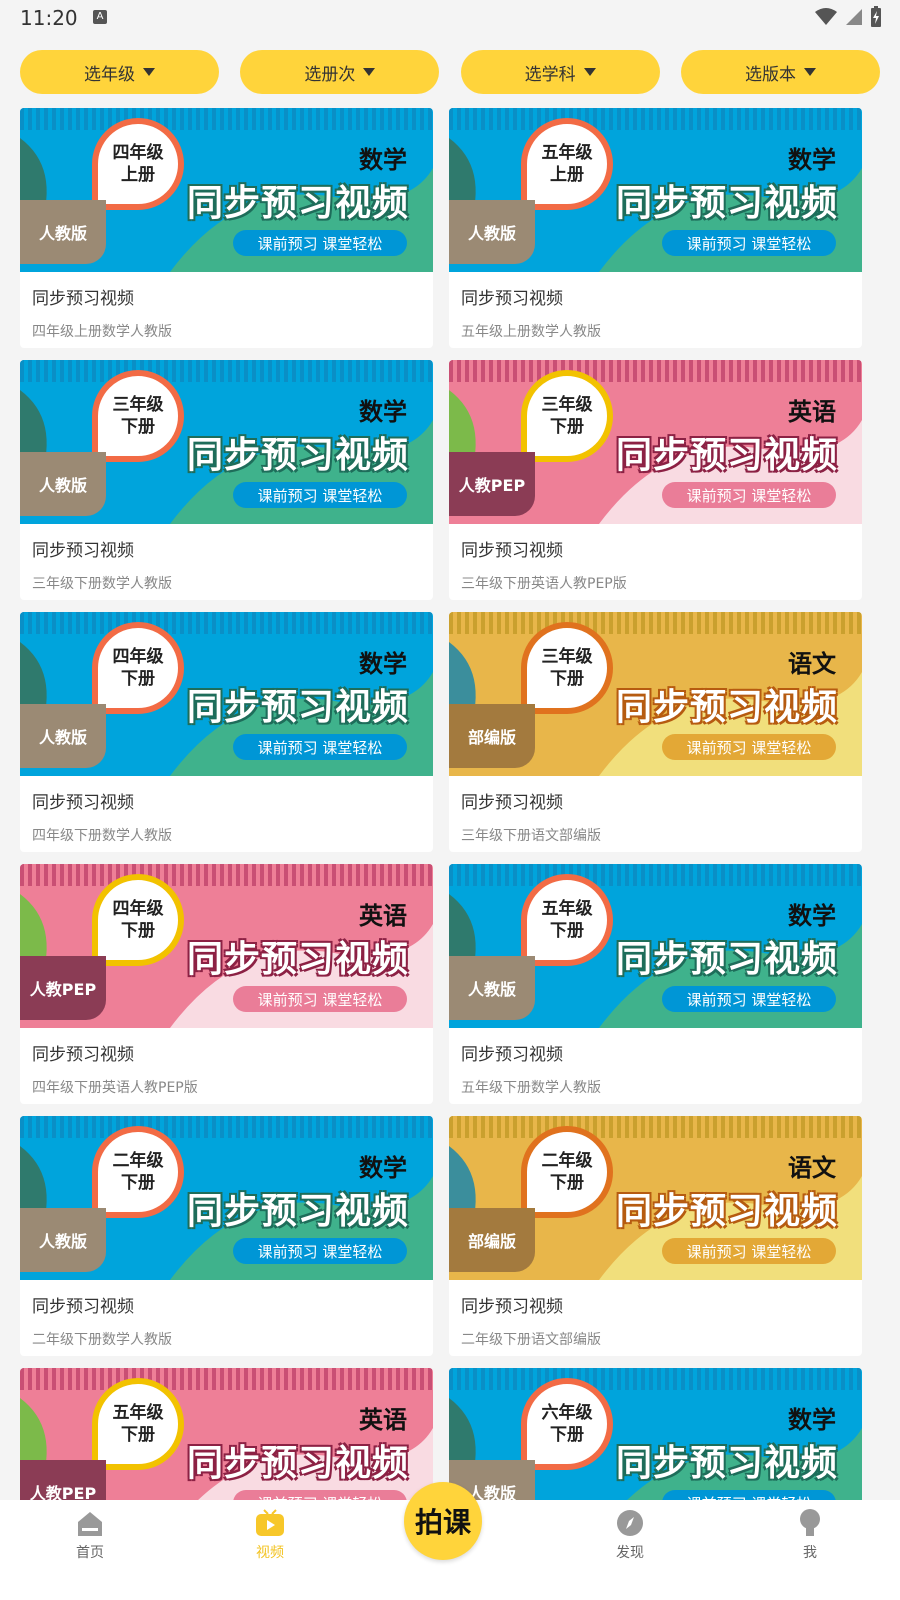 This screenshot has width=900, height=1600. I want to click on card-subtitle: 四年级下册英语人教PEP版, so click(115, 1088).